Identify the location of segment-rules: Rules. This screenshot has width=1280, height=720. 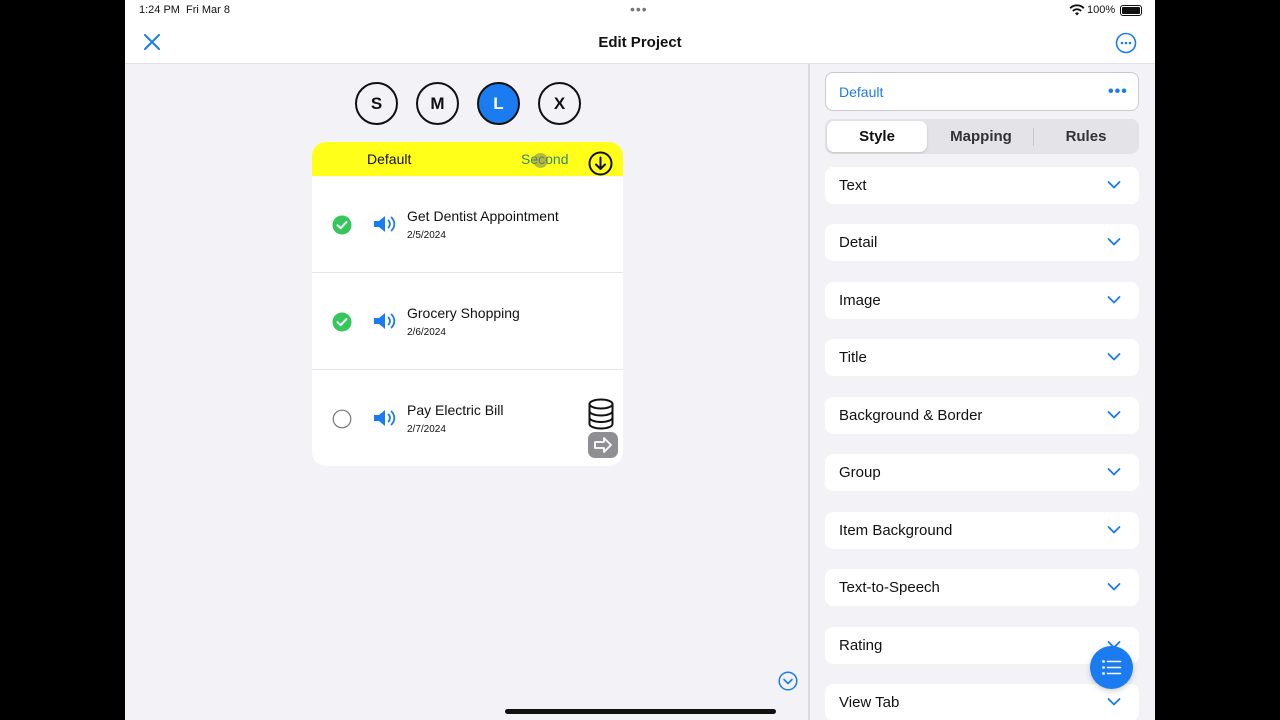
(1086, 136).